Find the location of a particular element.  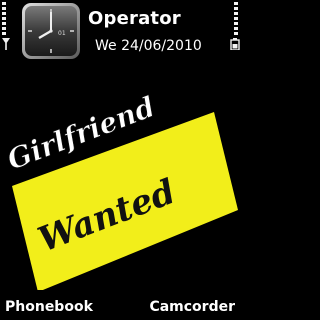

battery-icon is located at coordinates (235, 44).